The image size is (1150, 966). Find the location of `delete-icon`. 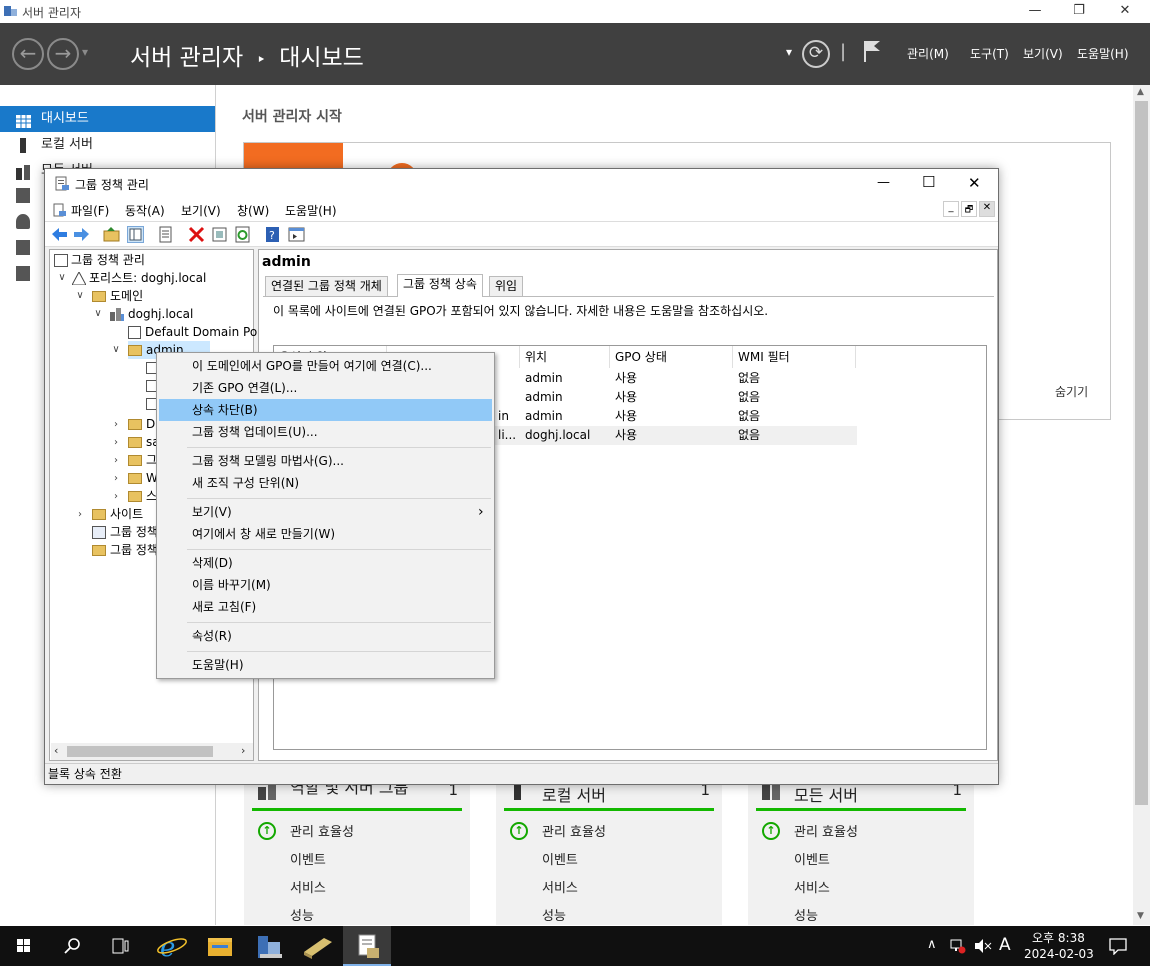

delete-icon is located at coordinates (196, 234).